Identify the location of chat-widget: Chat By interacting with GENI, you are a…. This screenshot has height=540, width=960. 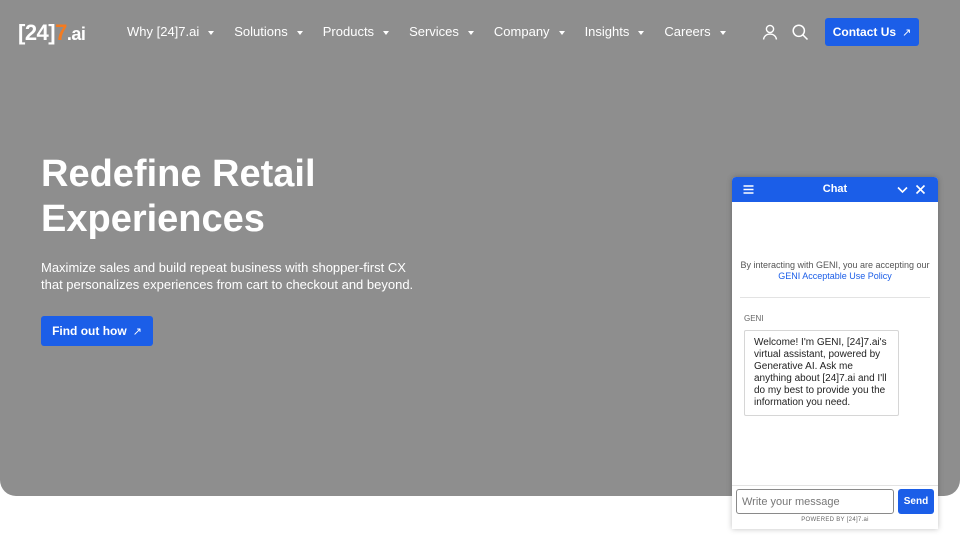
(835, 353).